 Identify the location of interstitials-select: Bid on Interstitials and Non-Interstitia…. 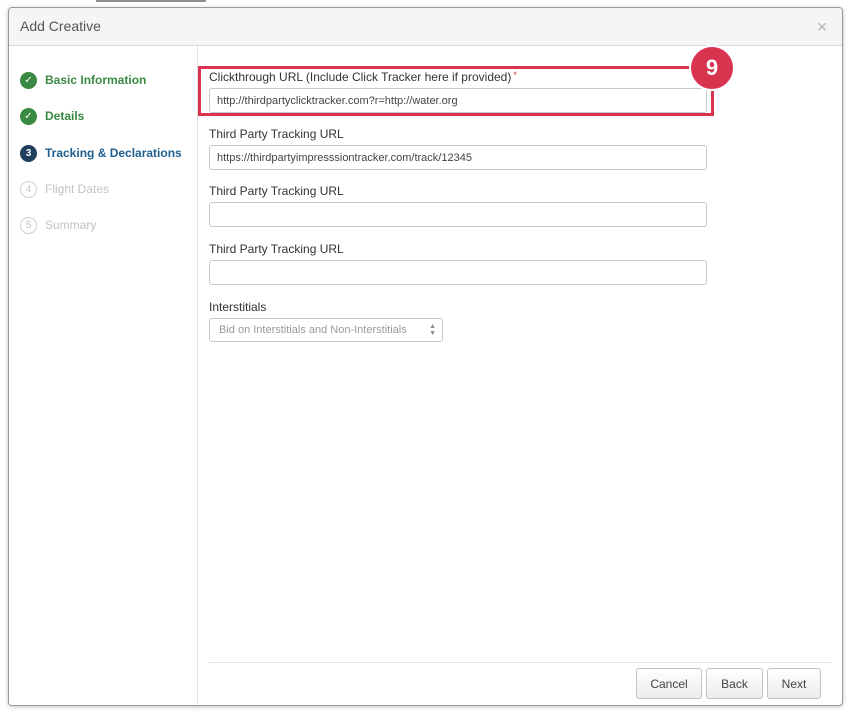
(326, 330).